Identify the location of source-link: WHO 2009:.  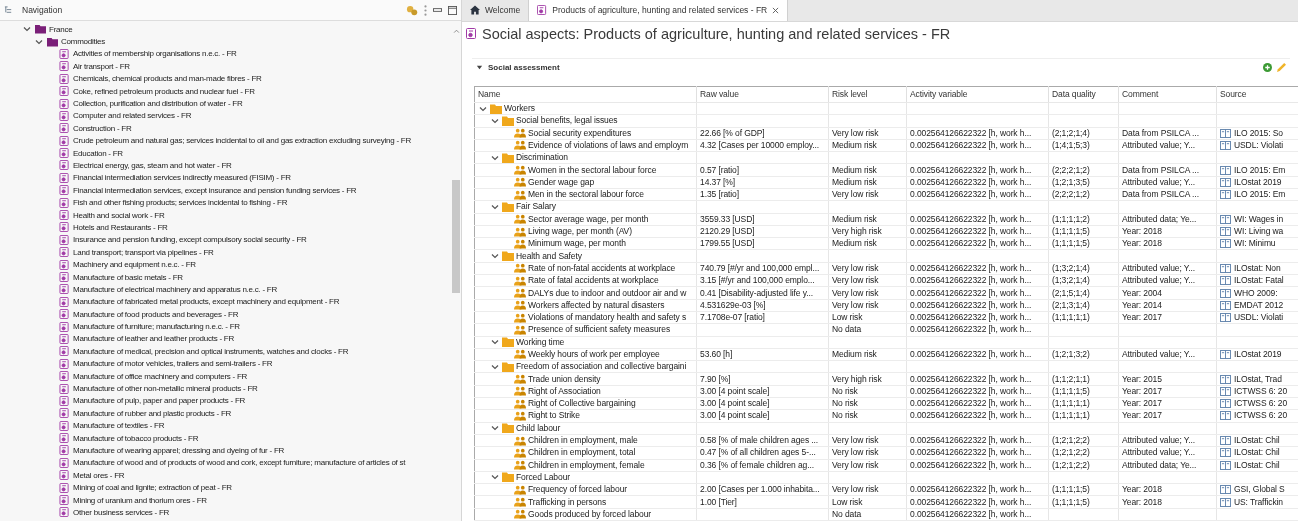
(1256, 293).